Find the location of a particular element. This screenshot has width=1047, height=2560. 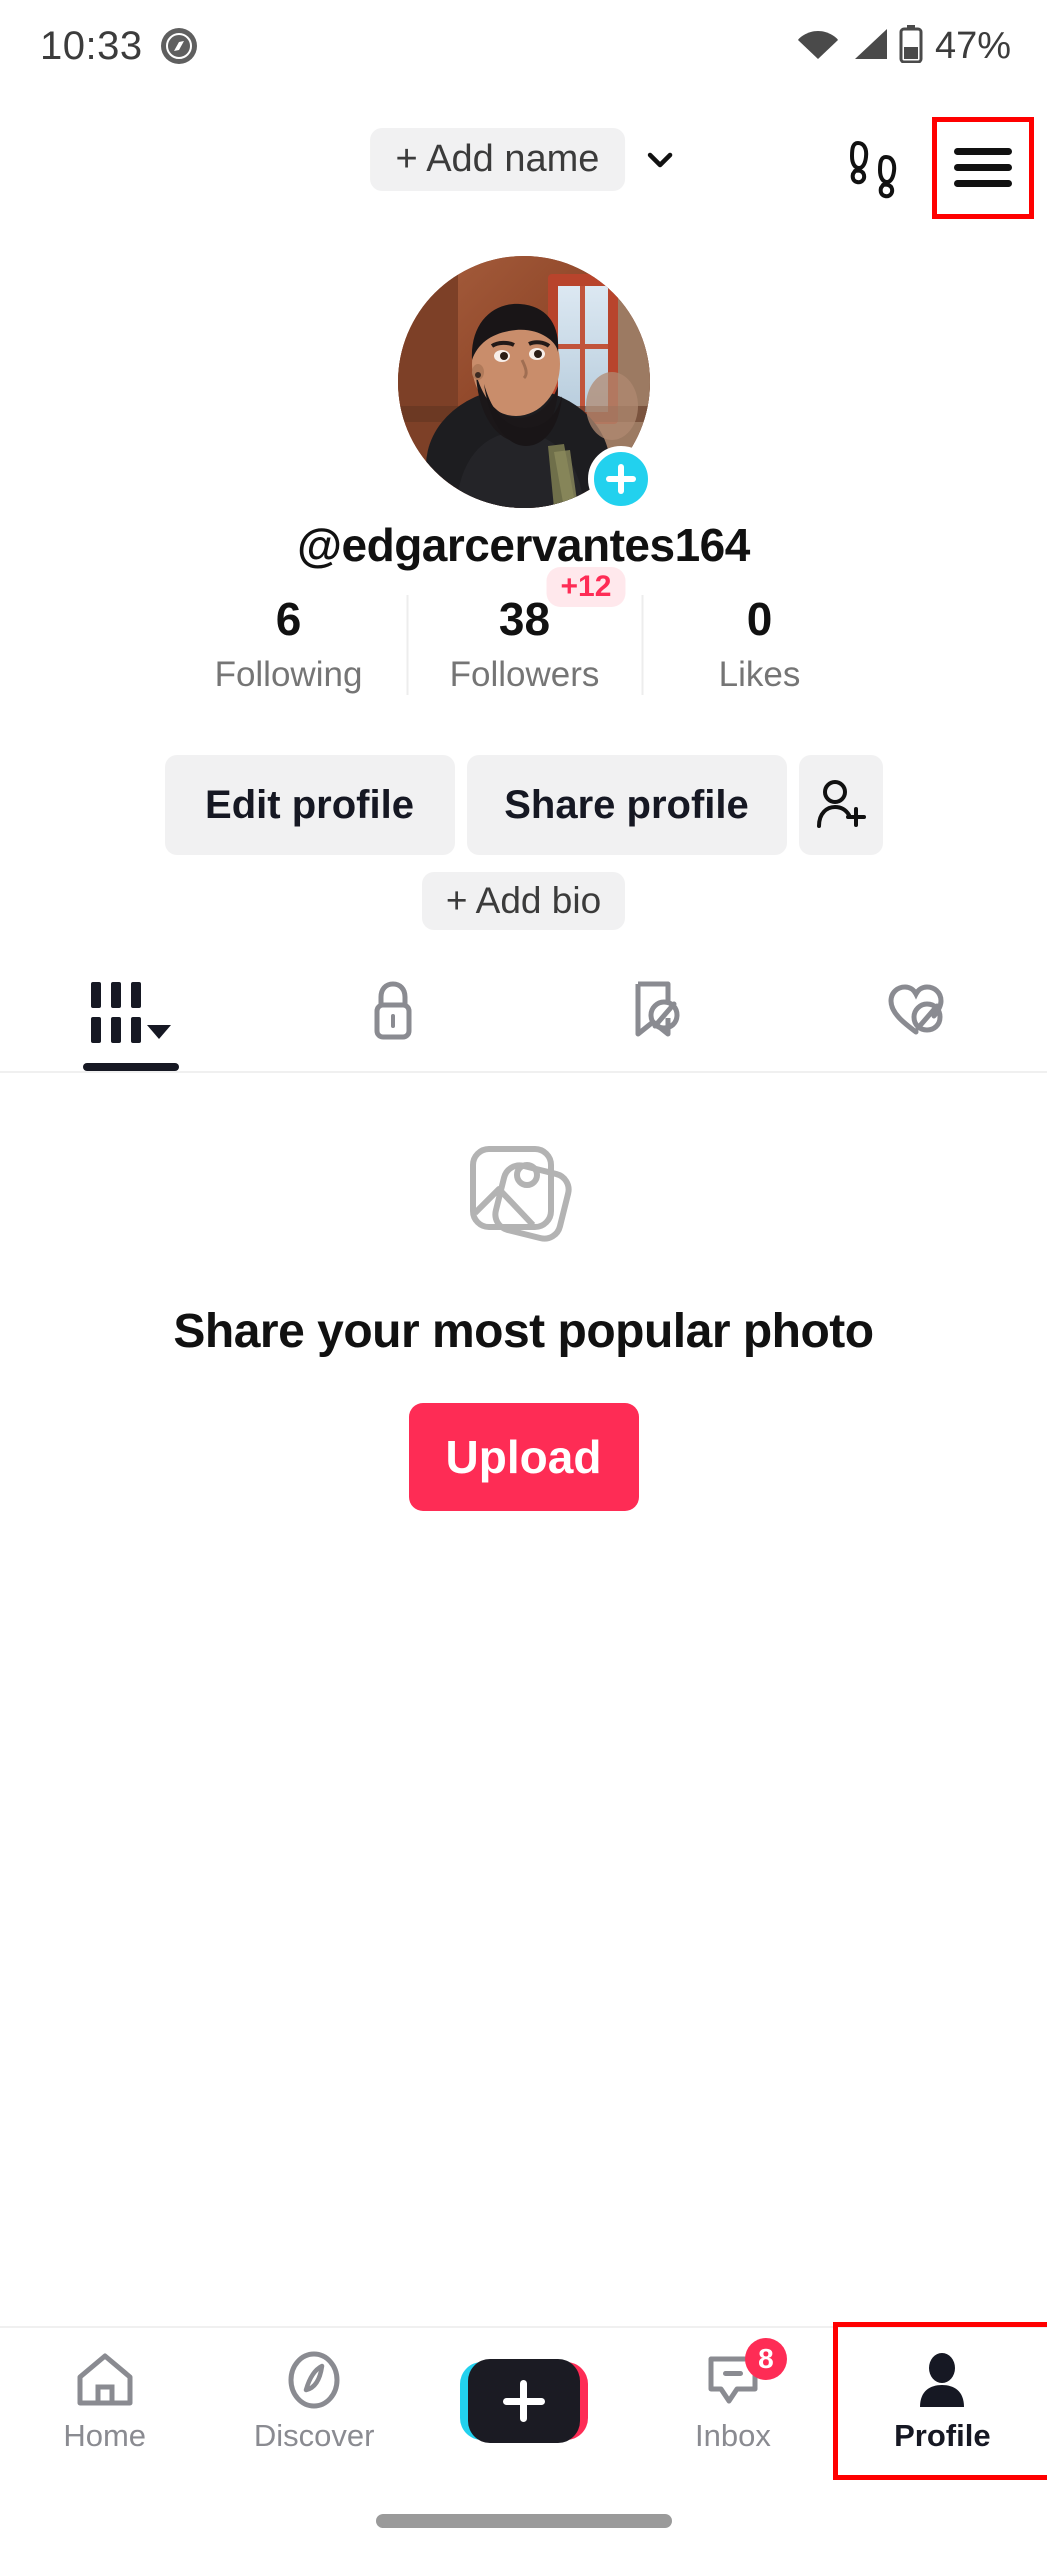

nav-label: Discover is located at coordinates (314, 2435).